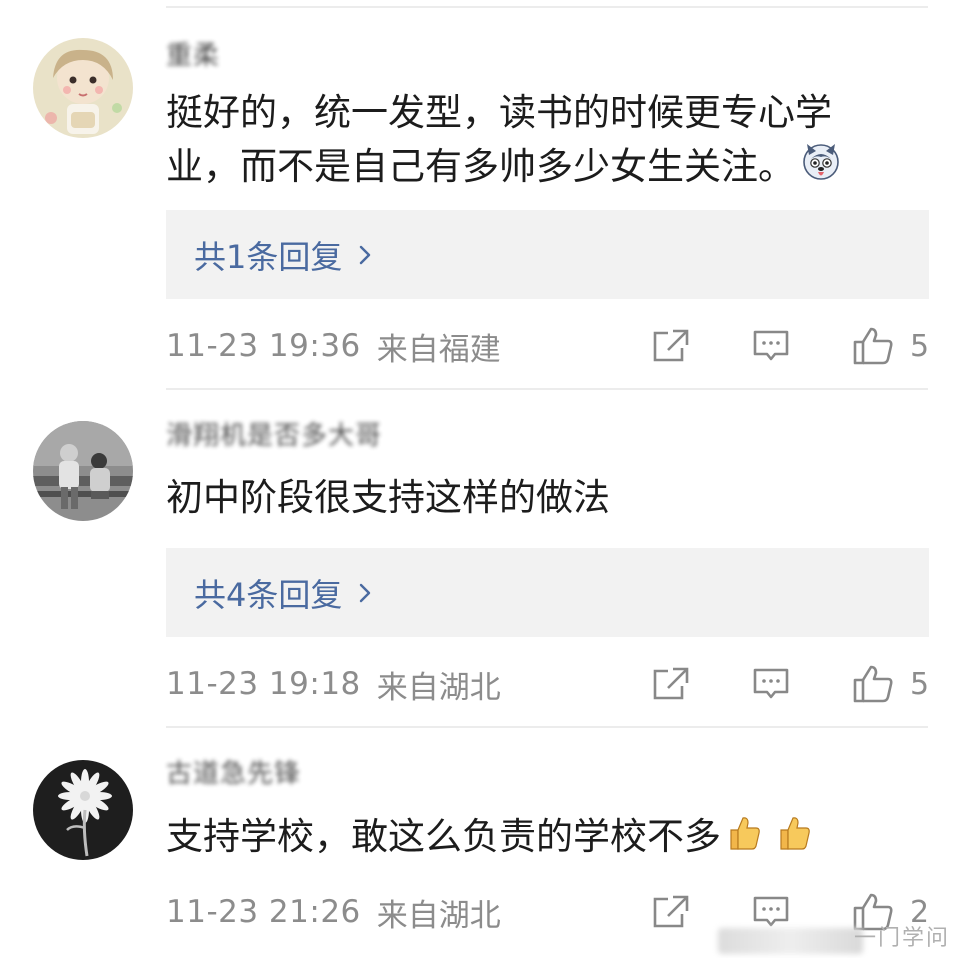 The height and width of the screenshot is (958, 960). I want to click on comment-time: 11-23 21:26, so click(263, 912).